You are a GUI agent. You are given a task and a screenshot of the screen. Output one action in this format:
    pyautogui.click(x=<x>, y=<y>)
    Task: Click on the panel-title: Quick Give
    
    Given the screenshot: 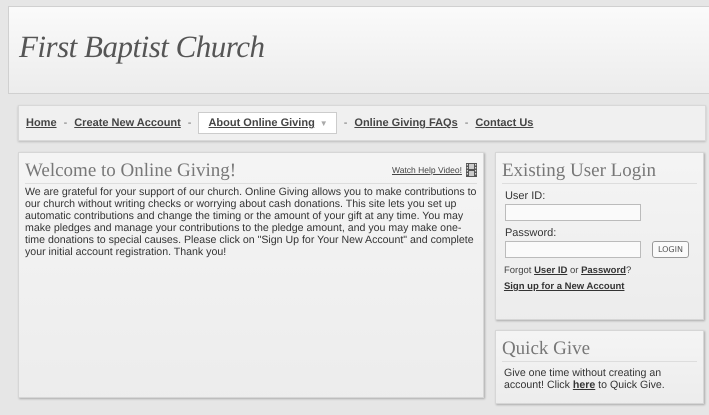 What is the action you would take?
    pyautogui.click(x=599, y=349)
    